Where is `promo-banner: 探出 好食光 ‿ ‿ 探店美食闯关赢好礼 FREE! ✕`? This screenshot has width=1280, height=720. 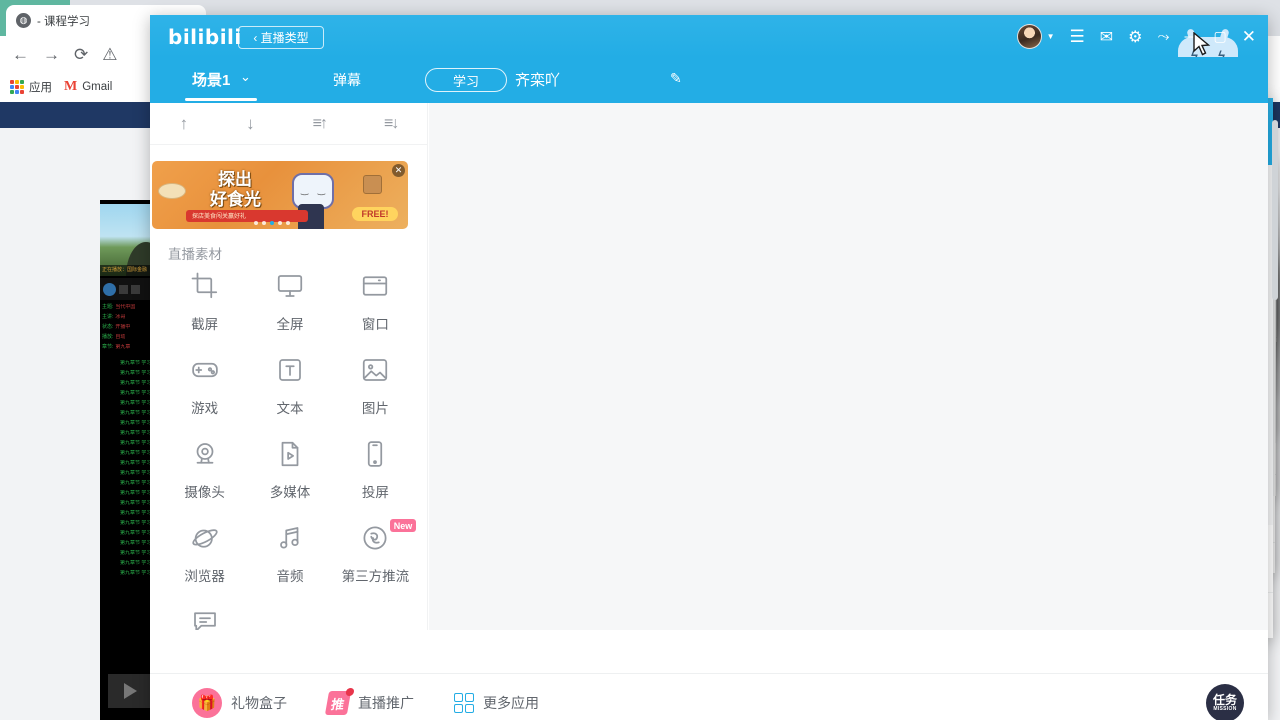
promo-banner: 探出 好食光 ‿ ‿ 探店美食闯关赢好礼 FREE! ✕ is located at coordinates (280, 195).